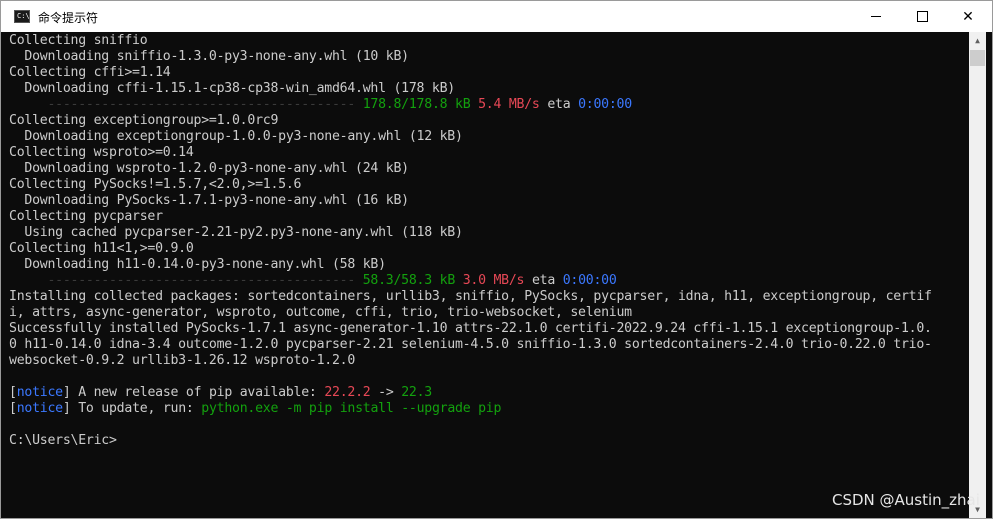  What do you see at coordinates (144, 120) in the screenshot?
I see `terminal-line: Collecting exceptiongroup>=1.0.0rc9` at bounding box center [144, 120].